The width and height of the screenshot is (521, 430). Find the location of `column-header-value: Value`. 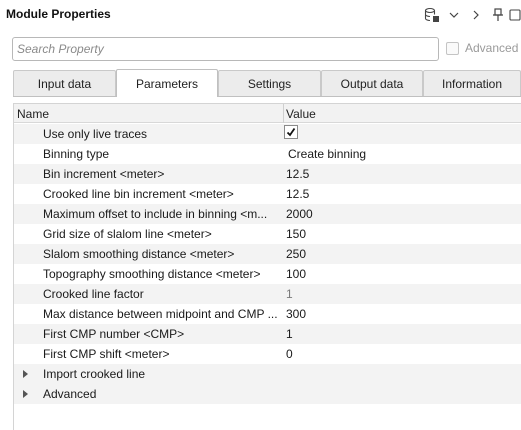

column-header-value: Value is located at coordinates (301, 114).